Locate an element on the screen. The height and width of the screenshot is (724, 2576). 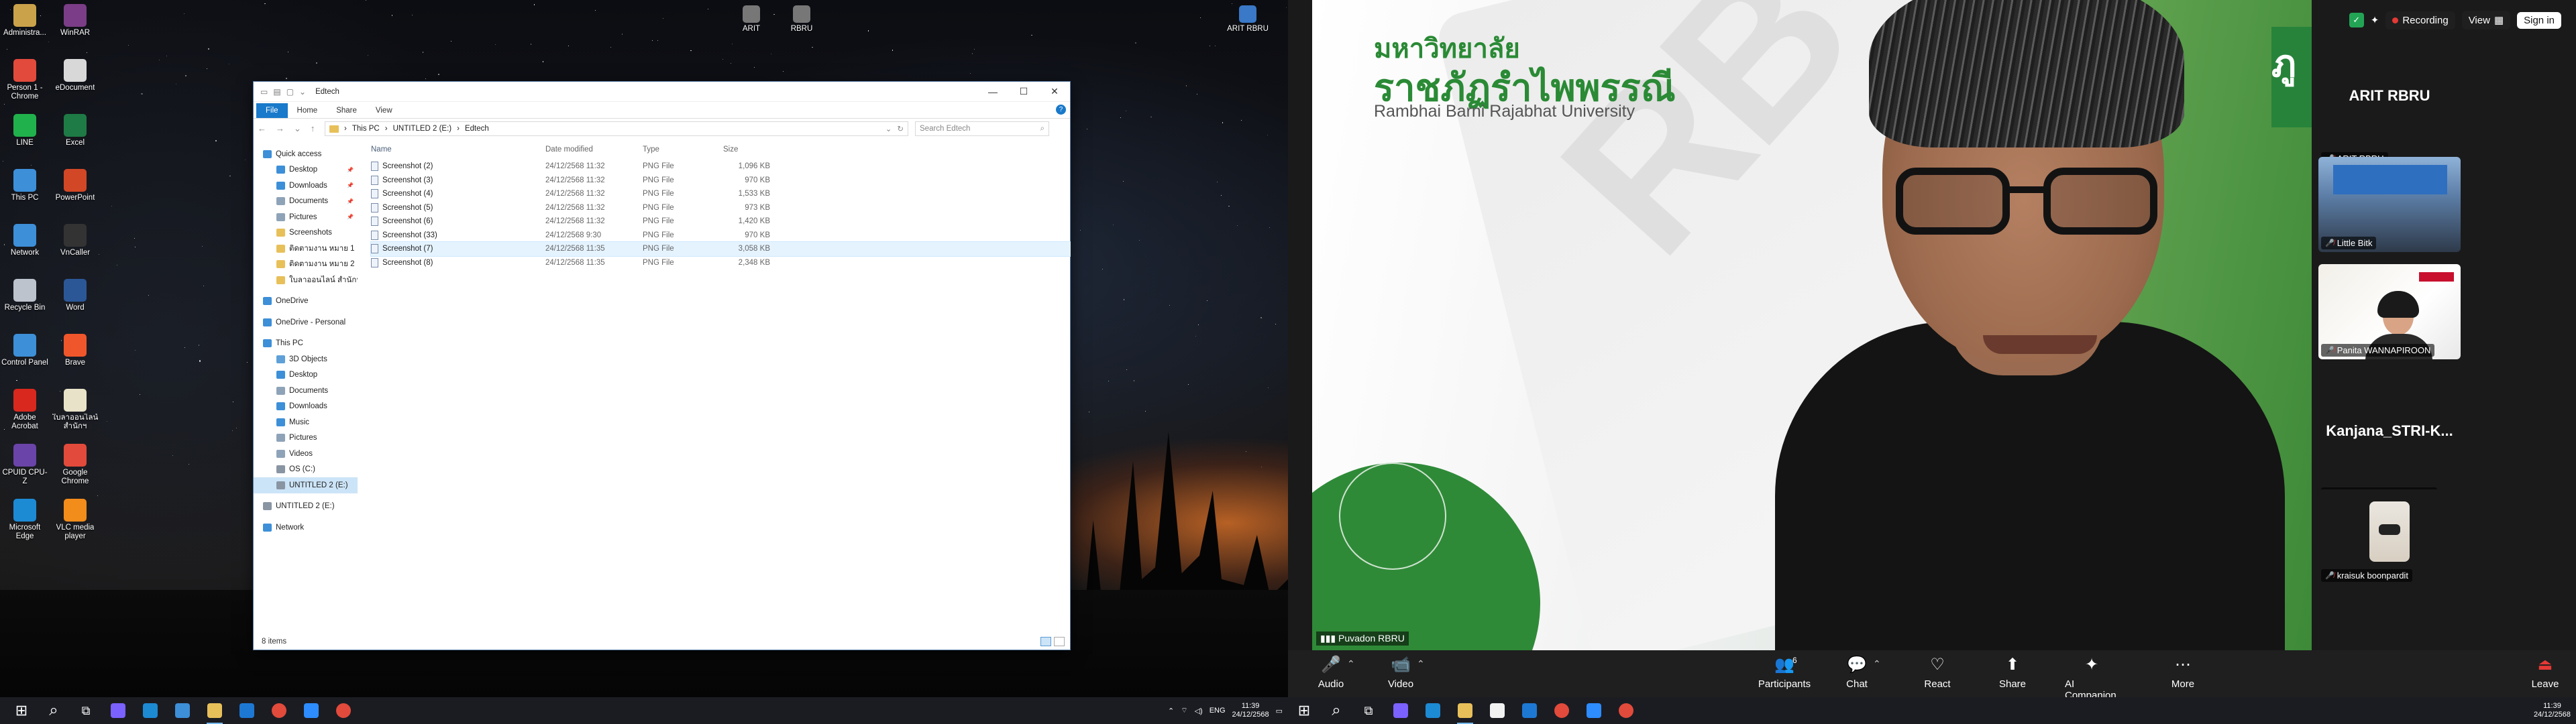
nav-item: Desktop is located at coordinates (306, 375).